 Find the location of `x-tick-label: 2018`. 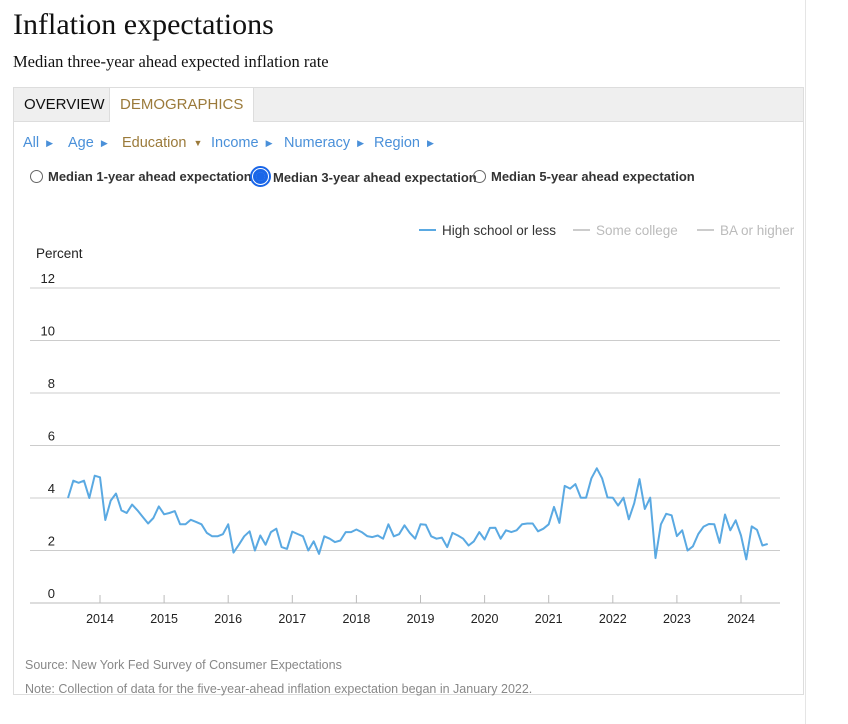

x-tick-label: 2018 is located at coordinates (356, 619).